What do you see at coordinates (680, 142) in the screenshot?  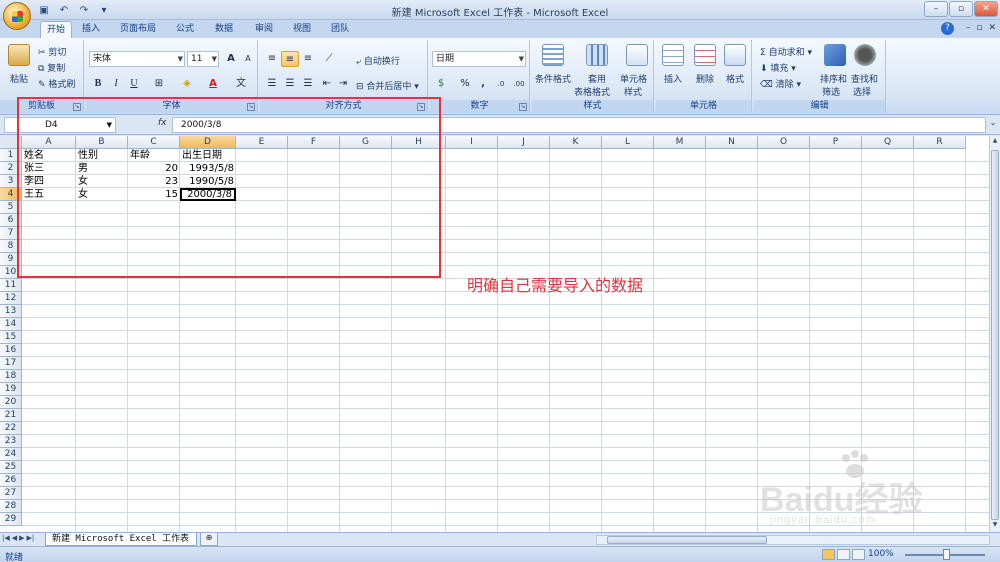 I see `column-header-M: M` at bounding box center [680, 142].